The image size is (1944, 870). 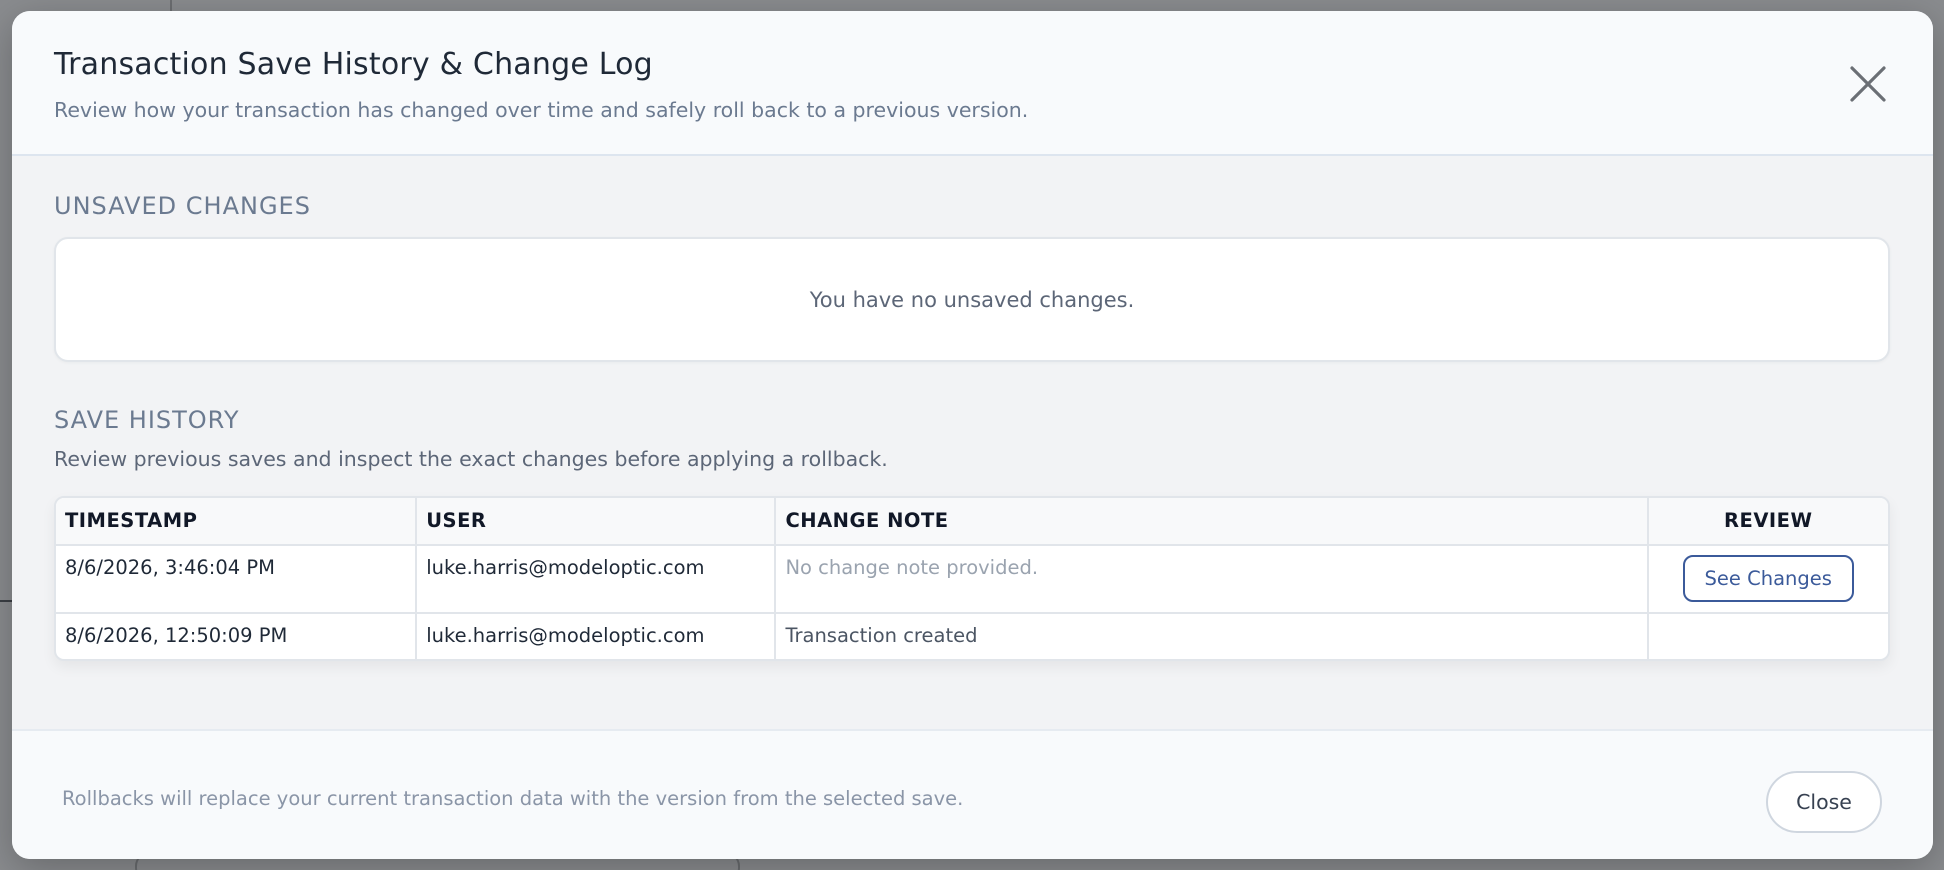 I want to click on column-header-review: REVIEW, so click(x=1767, y=521).